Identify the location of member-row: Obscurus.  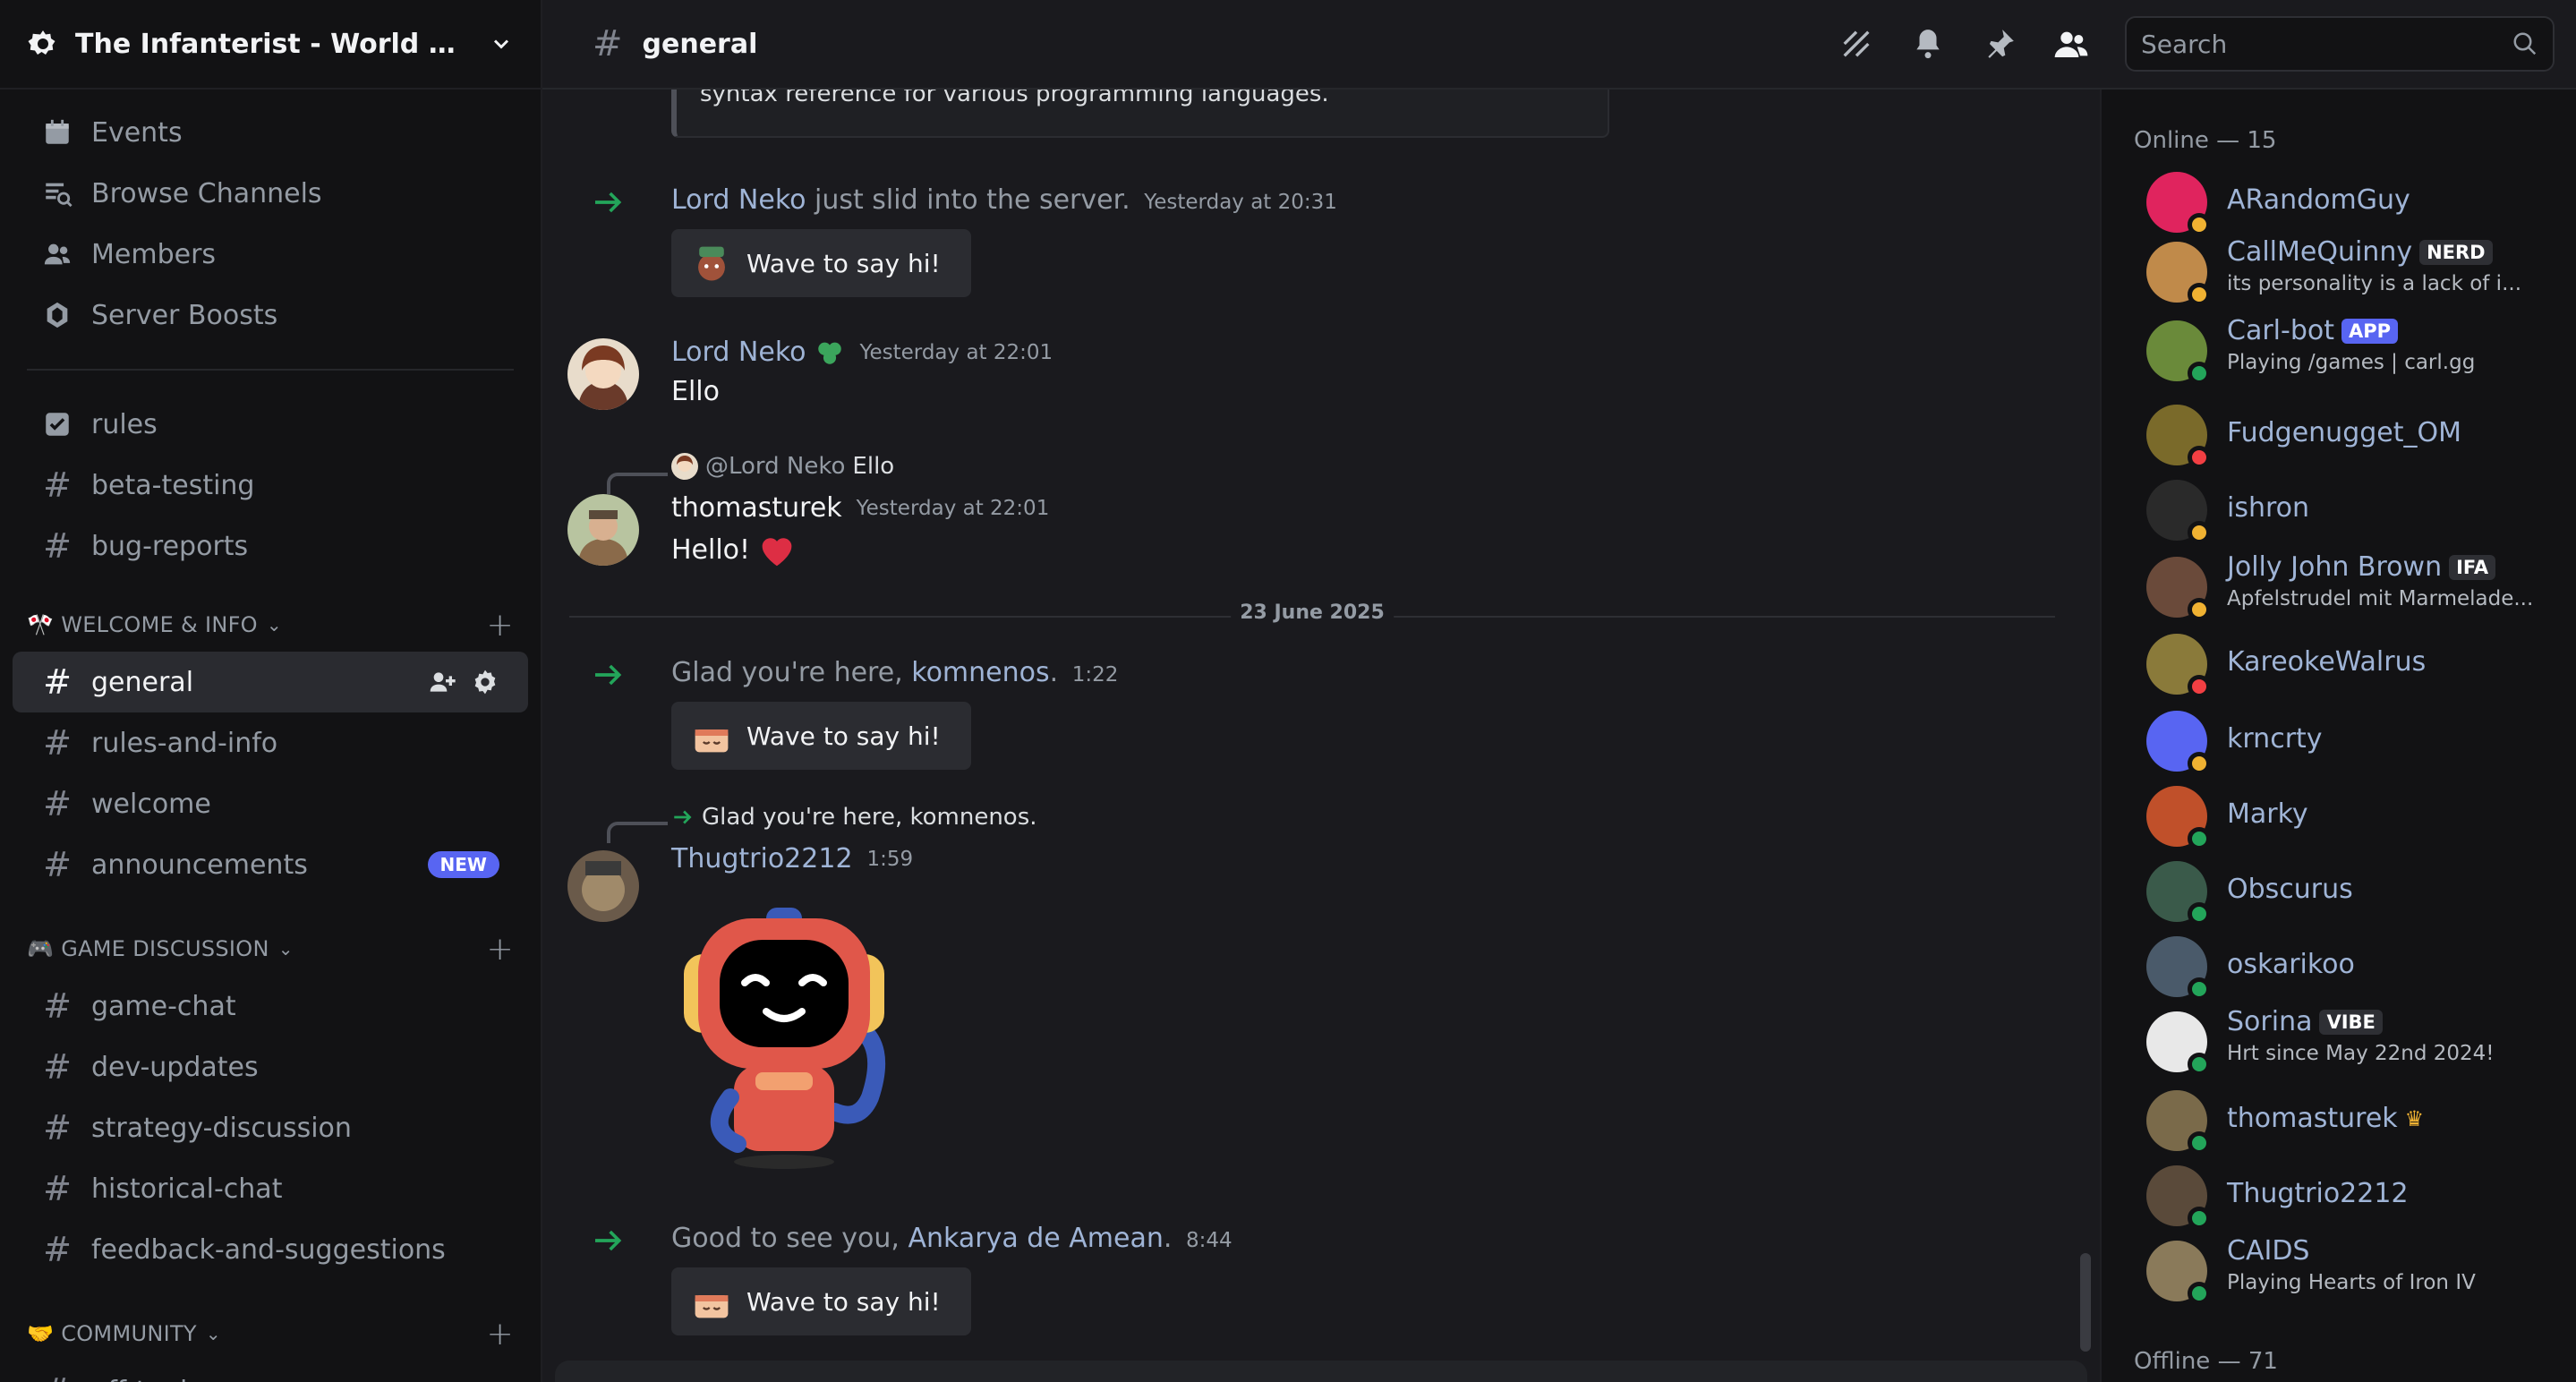
(2339, 899).